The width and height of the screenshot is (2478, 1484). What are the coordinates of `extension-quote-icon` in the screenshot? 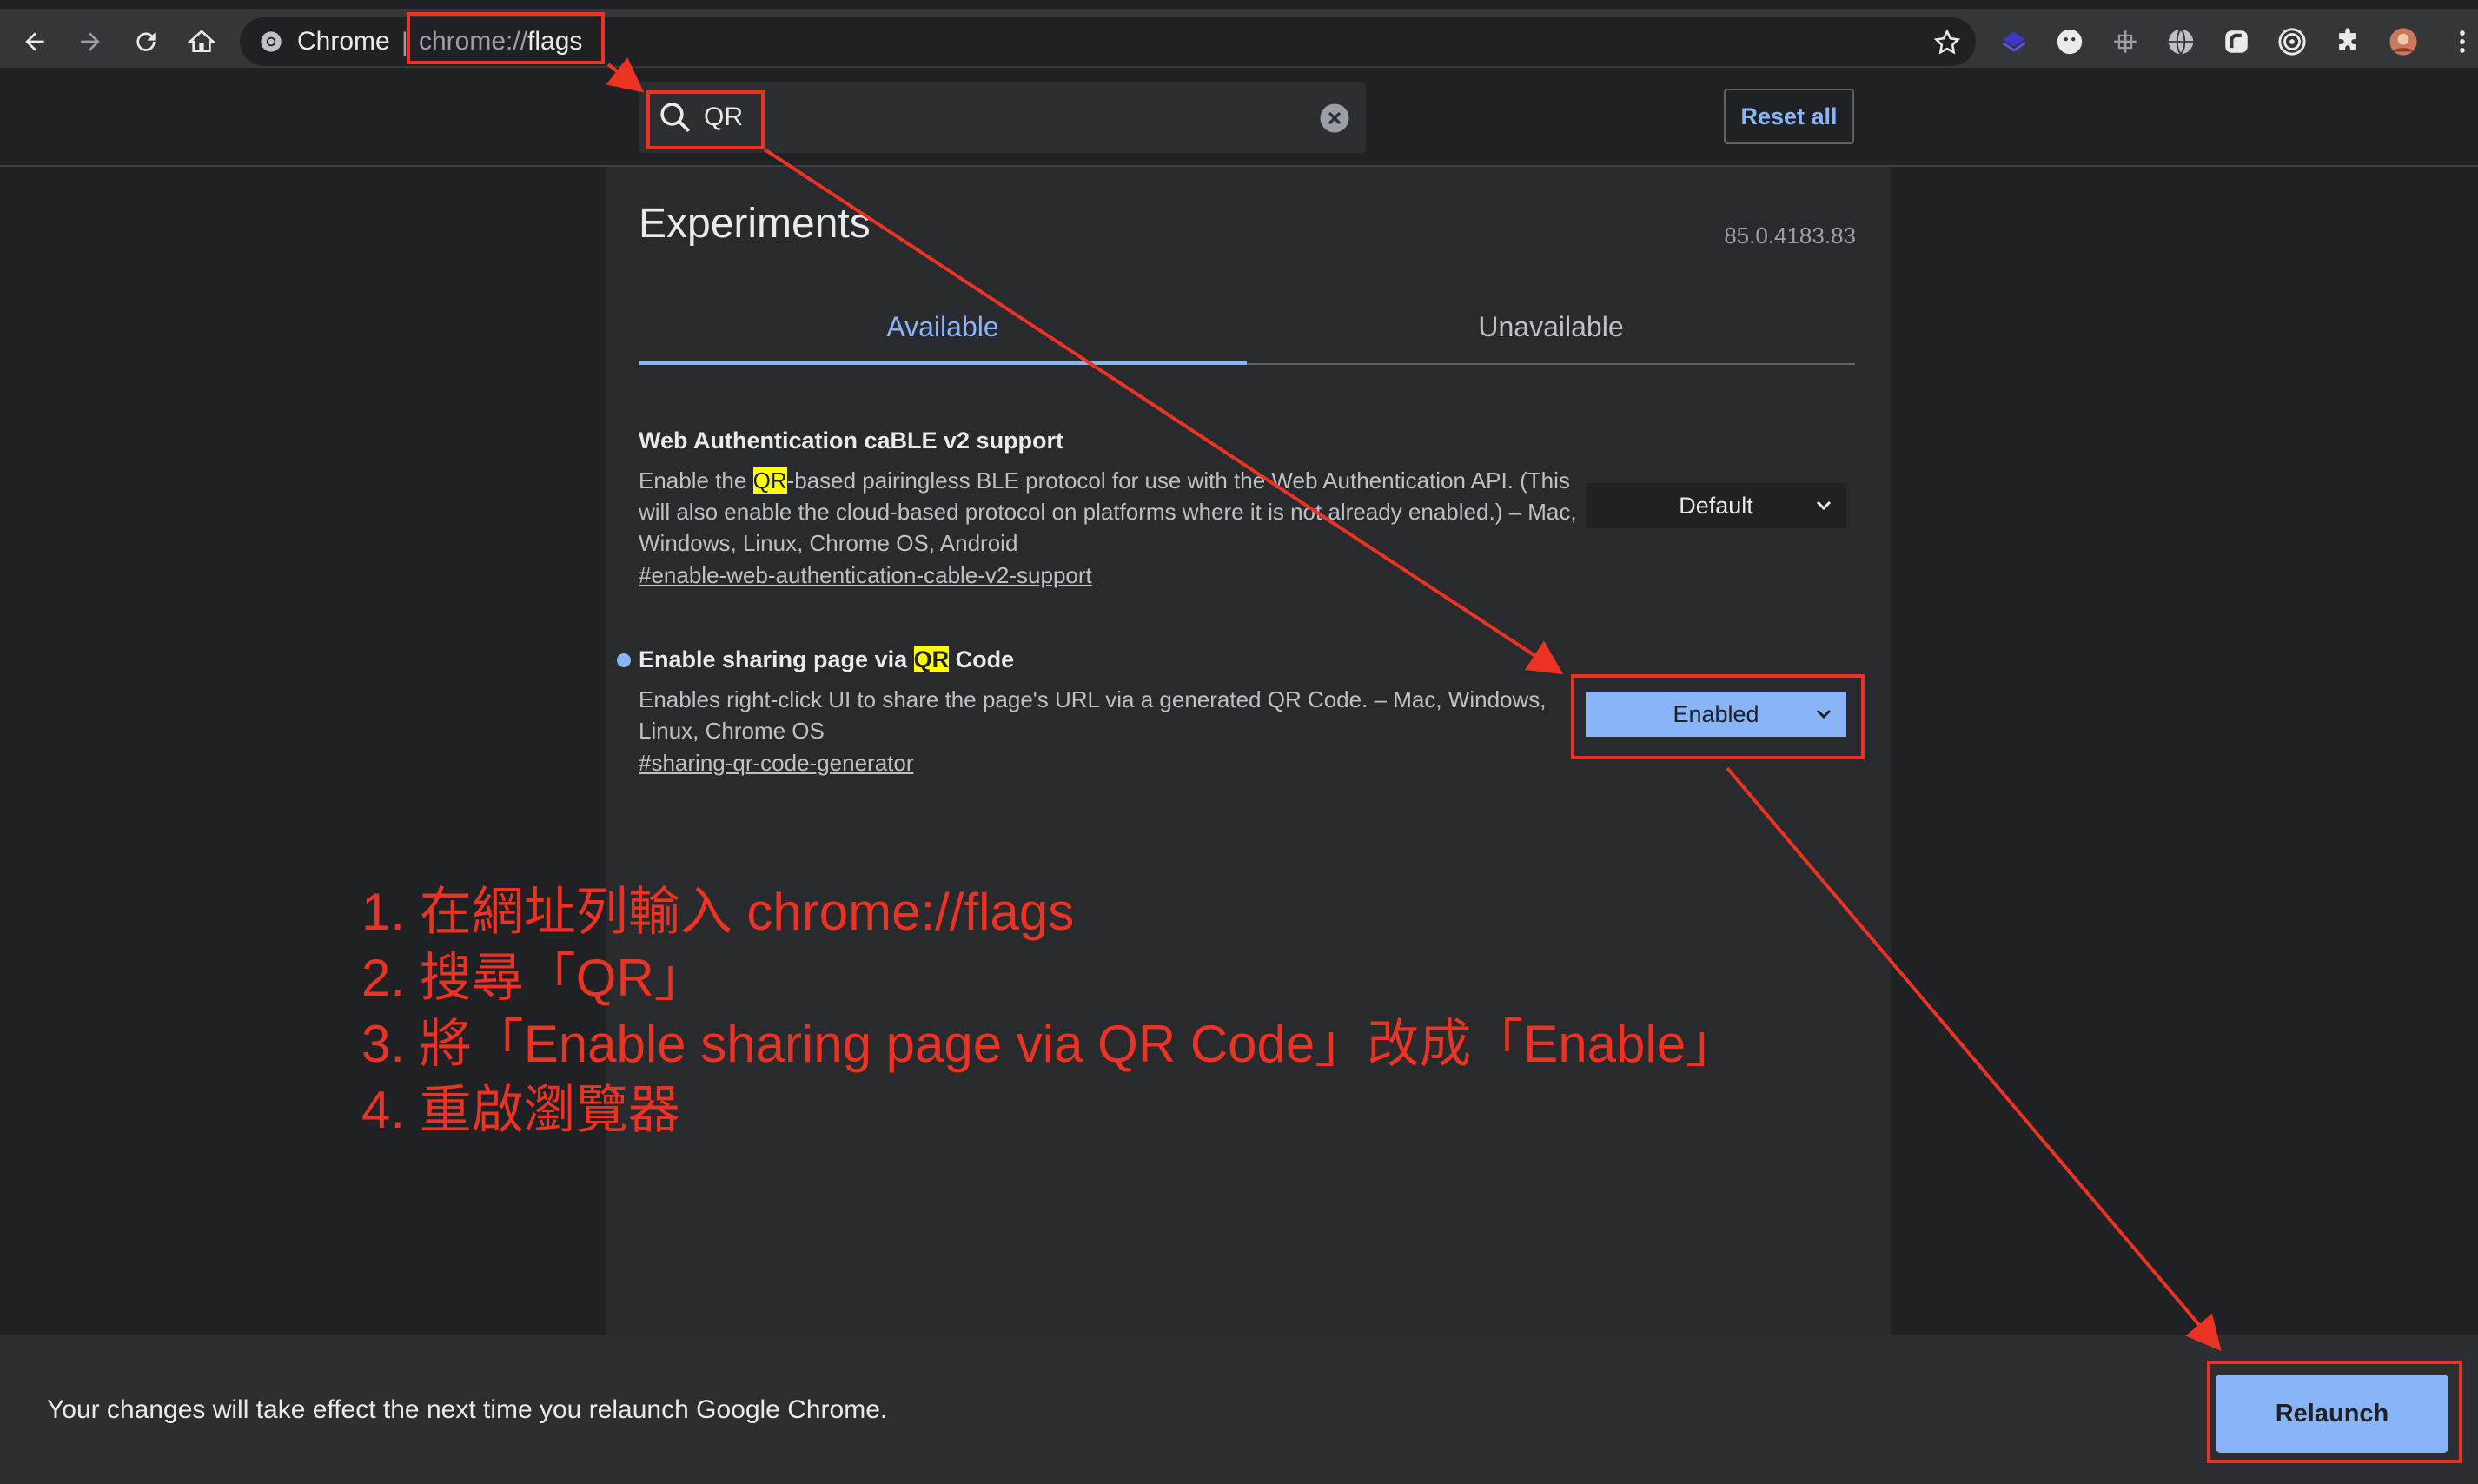 It's located at (2236, 41).